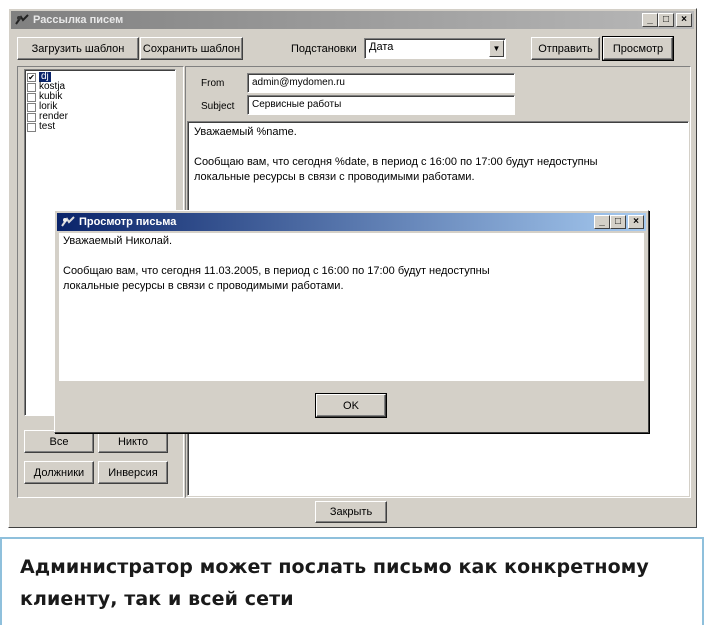  What do you see at coordinates (31, 77) in the screenshot?
I see `checkbox-checked: ✔` at bounding box center [31, 77].